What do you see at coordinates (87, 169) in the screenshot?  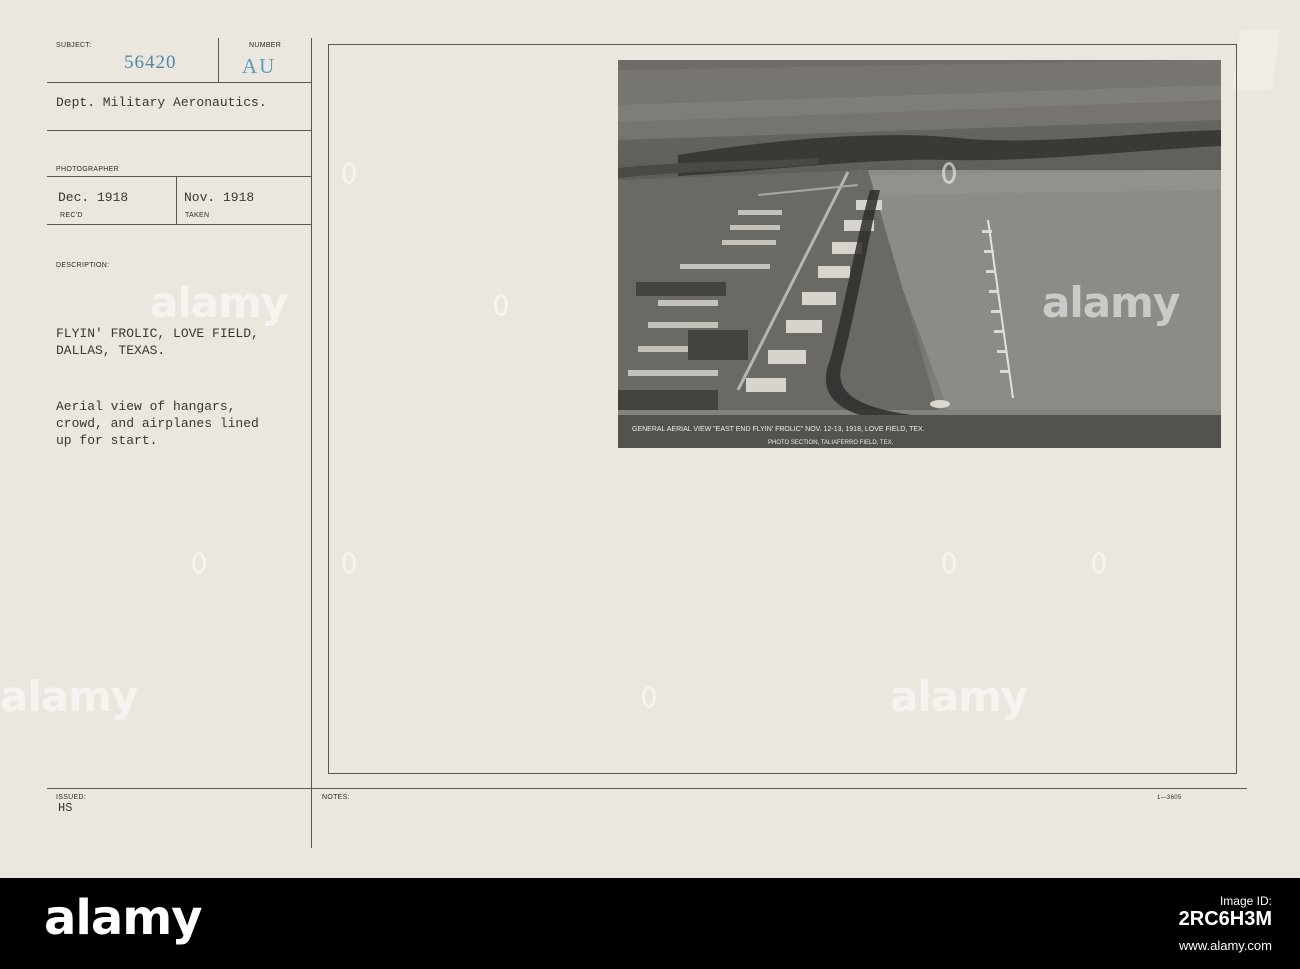 I see `photographer-label: PHOTOGRAPHER` at bounding box center [87, 169].